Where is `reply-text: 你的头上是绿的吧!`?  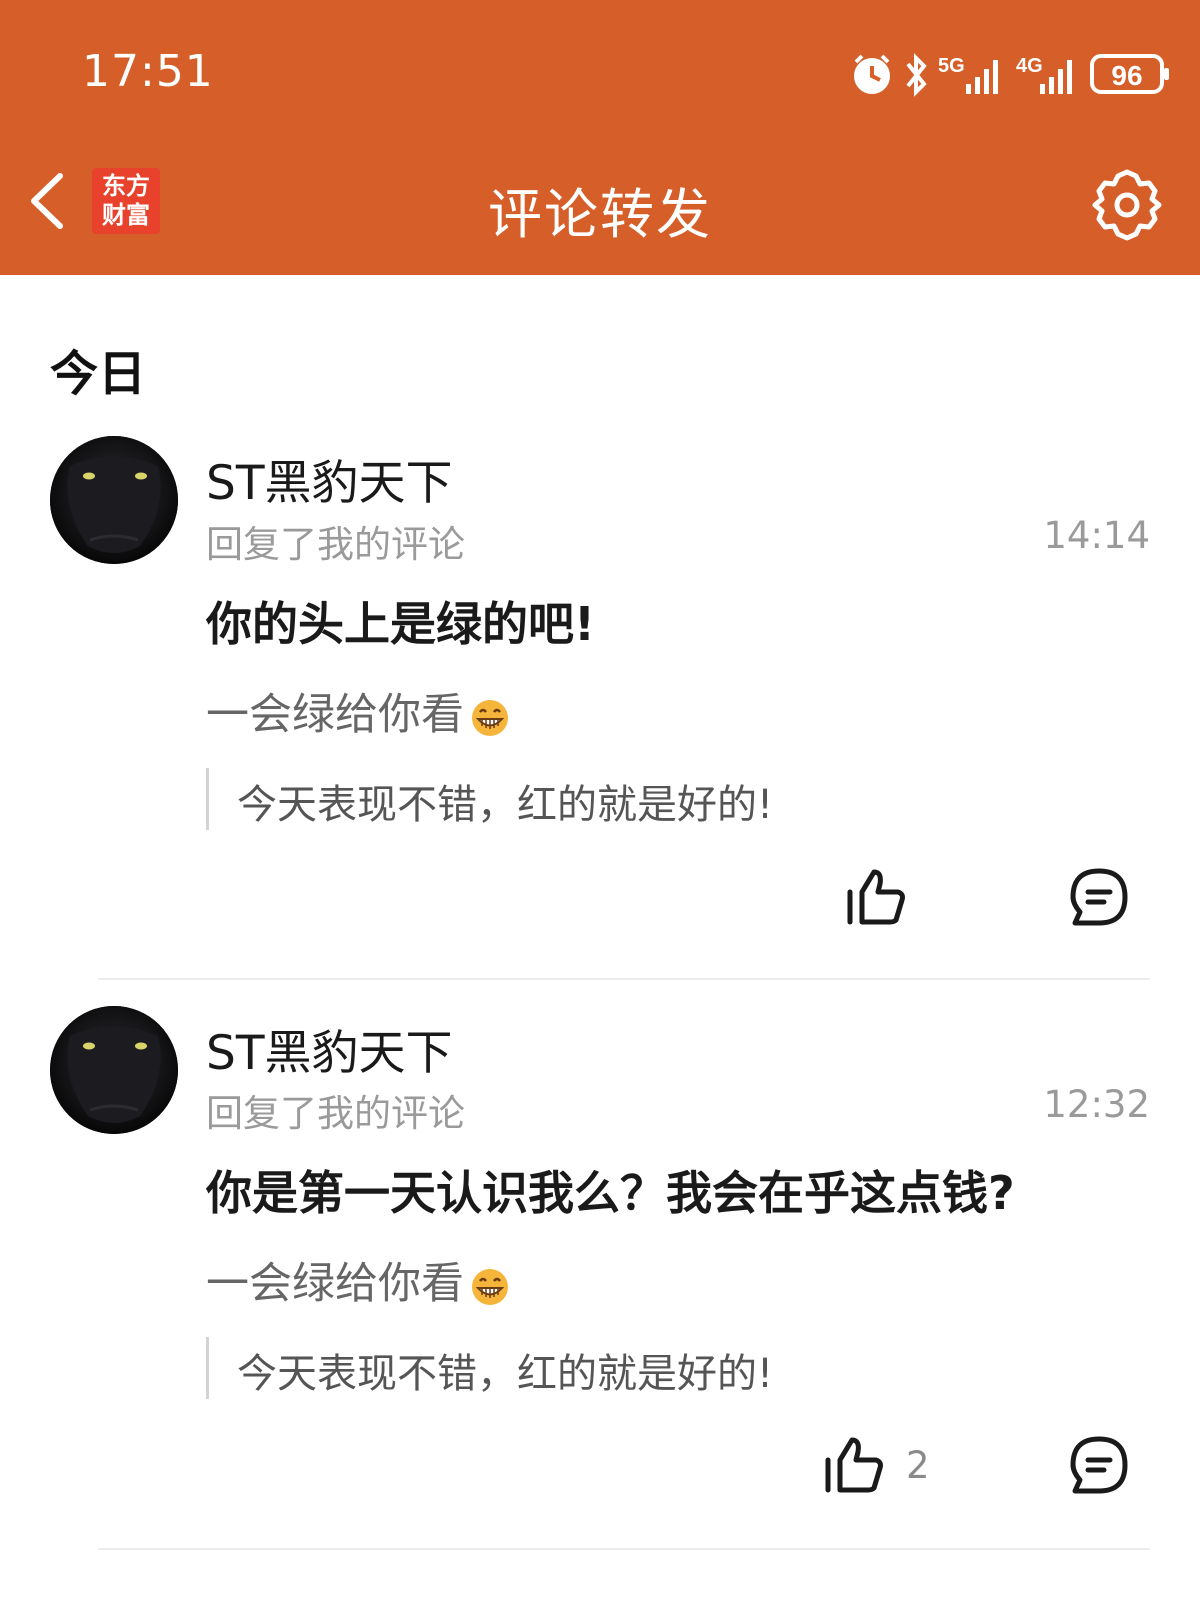 reply-text: 你的头上是绿的吧! is located at coordinates (400, 624).